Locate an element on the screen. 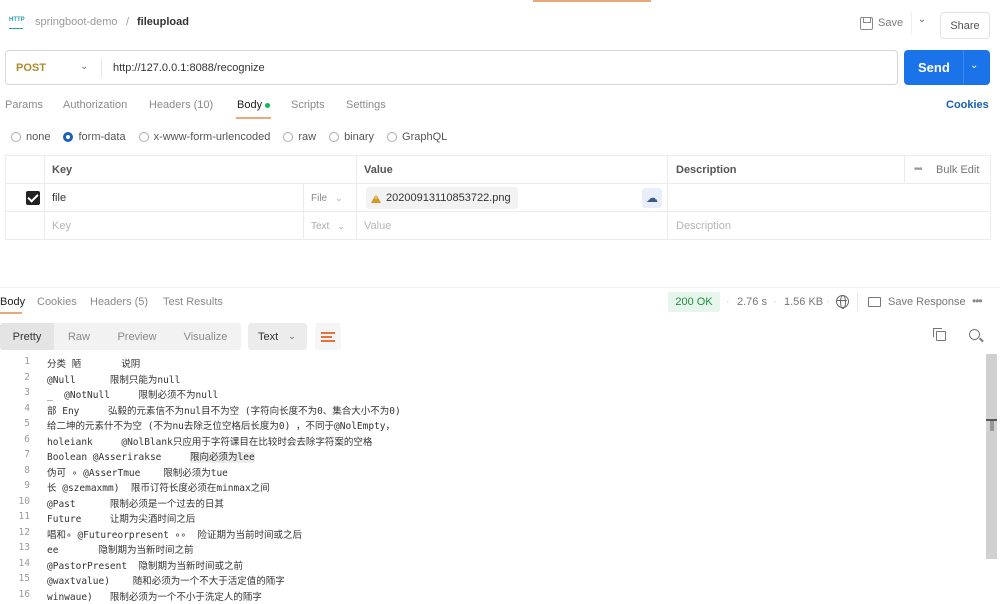 This screenshot has width=1000, height=604. new-key-input: Key is located at coordinates (61, 226).